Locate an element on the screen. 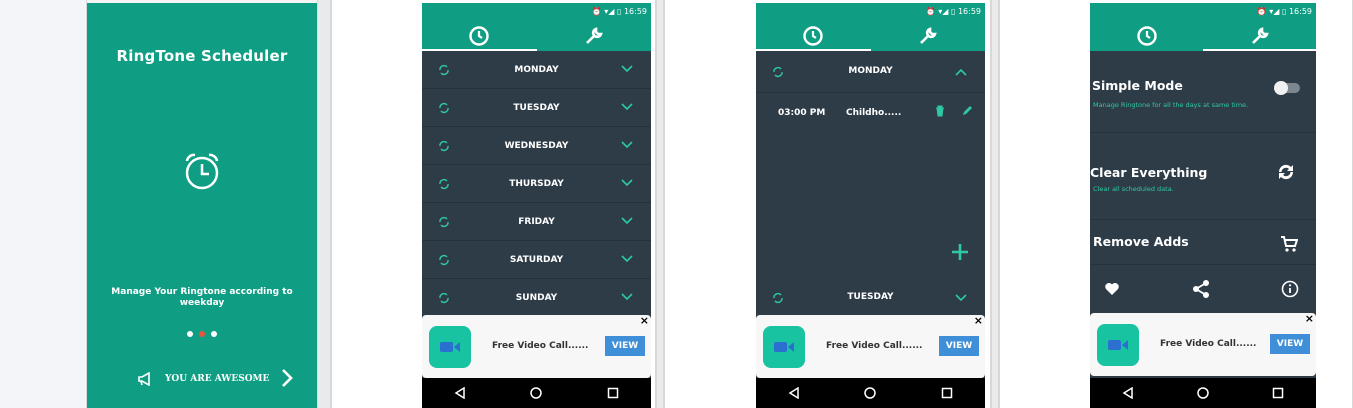 The height and width of the screenshot is (408, 1353). share-icon is located at coordinates (1201, 289).